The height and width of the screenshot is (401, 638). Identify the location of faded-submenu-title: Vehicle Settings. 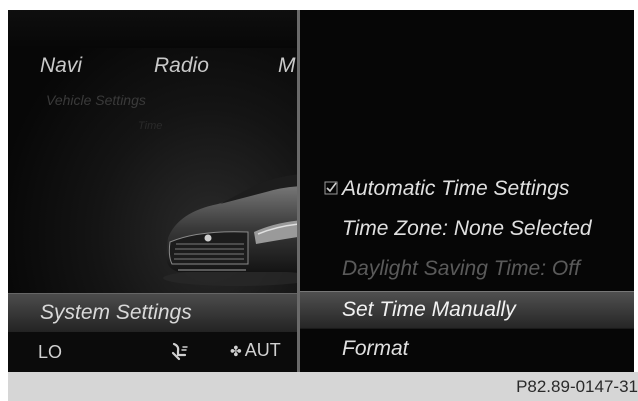
(96, 100).